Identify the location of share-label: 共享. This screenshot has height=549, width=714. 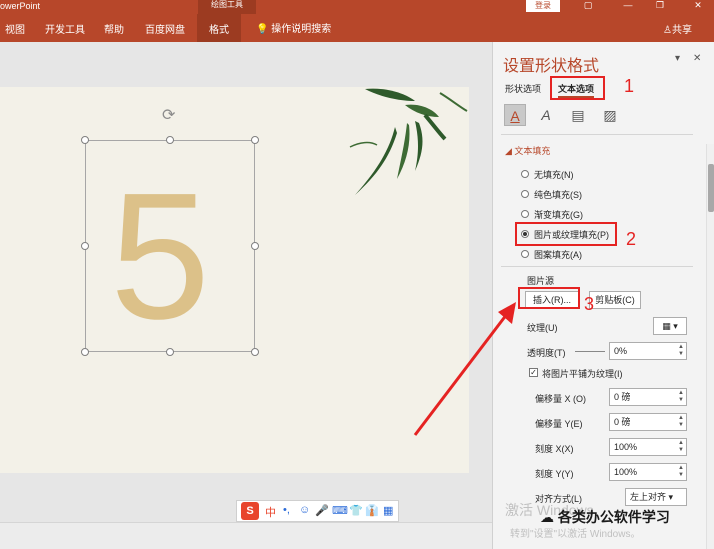
(681, 30).